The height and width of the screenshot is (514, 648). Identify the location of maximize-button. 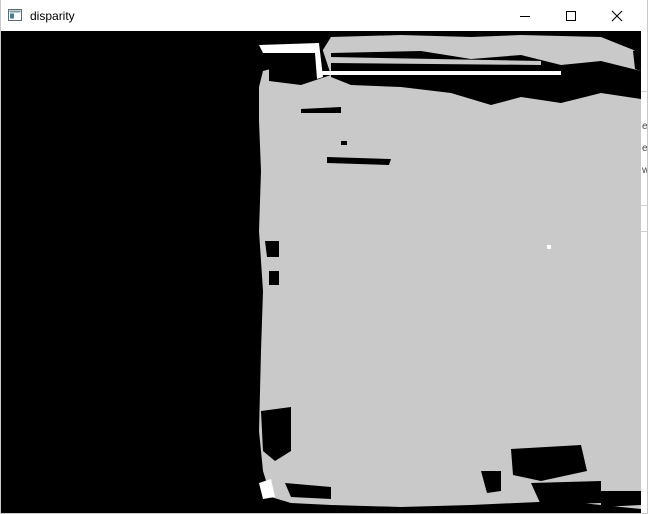
(571, 15).